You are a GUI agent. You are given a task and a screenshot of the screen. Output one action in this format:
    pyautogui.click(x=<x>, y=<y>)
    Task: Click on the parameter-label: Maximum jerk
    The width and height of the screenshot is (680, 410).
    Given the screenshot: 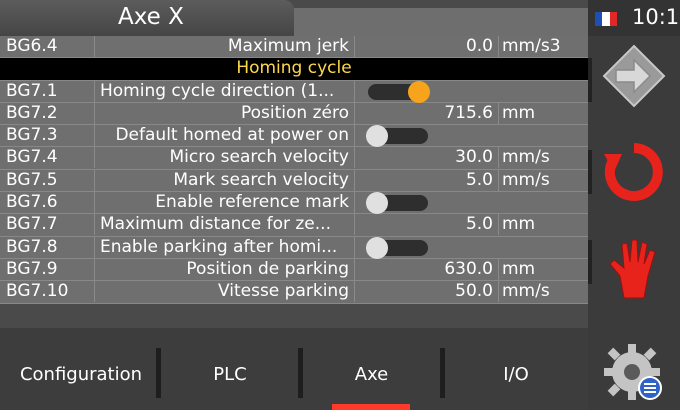 What is the action you would take?
    pyautogui.click(x=288, y=46)
    